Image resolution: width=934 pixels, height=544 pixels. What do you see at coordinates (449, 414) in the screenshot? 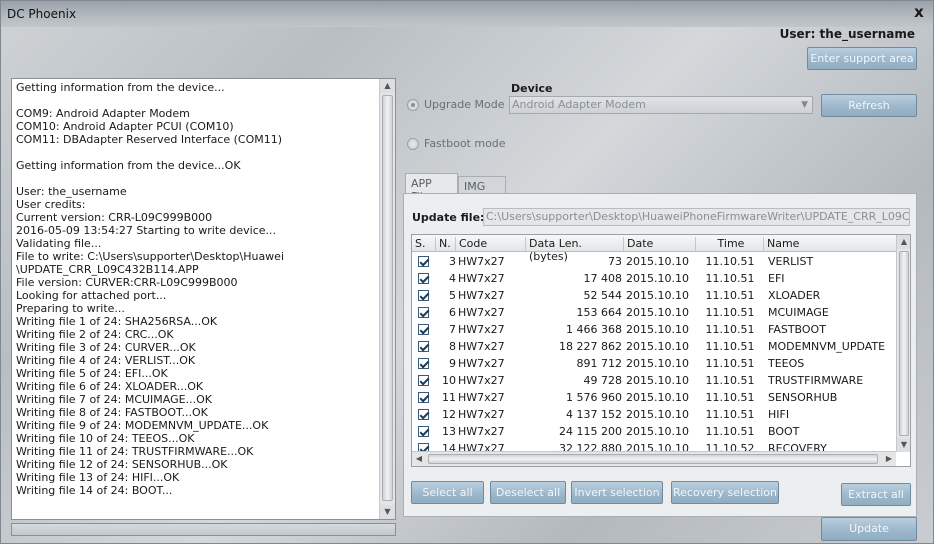
I see `cell-n: 12` at bounding box center [449, 414].